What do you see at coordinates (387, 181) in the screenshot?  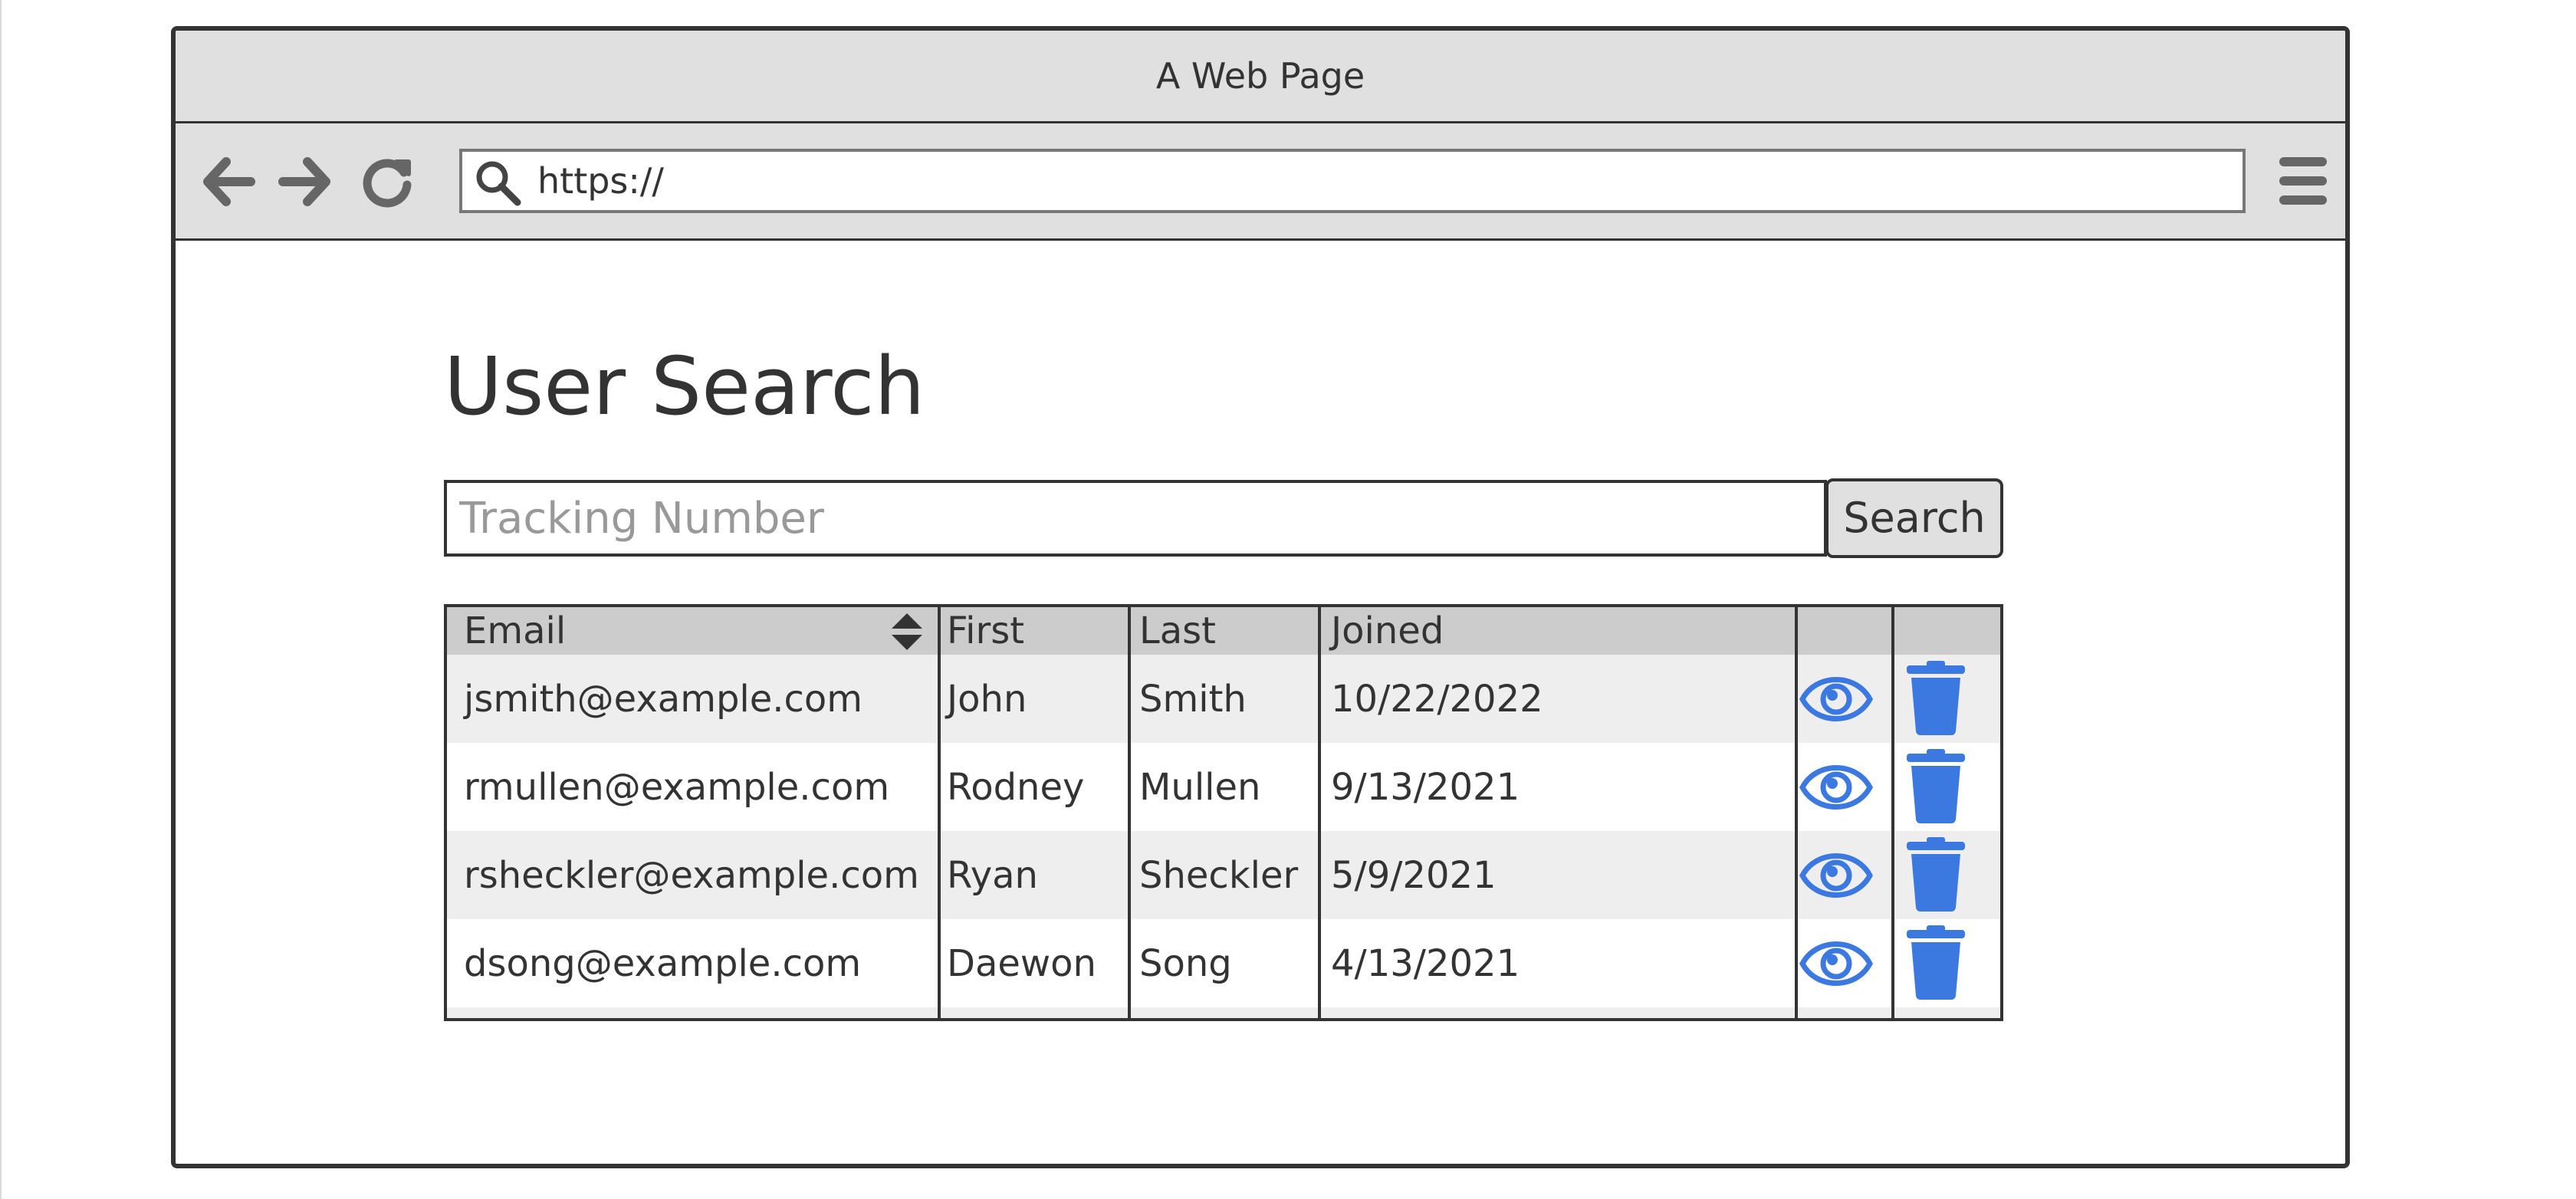 I see `reload-icon` at bounding box center [387, 181].